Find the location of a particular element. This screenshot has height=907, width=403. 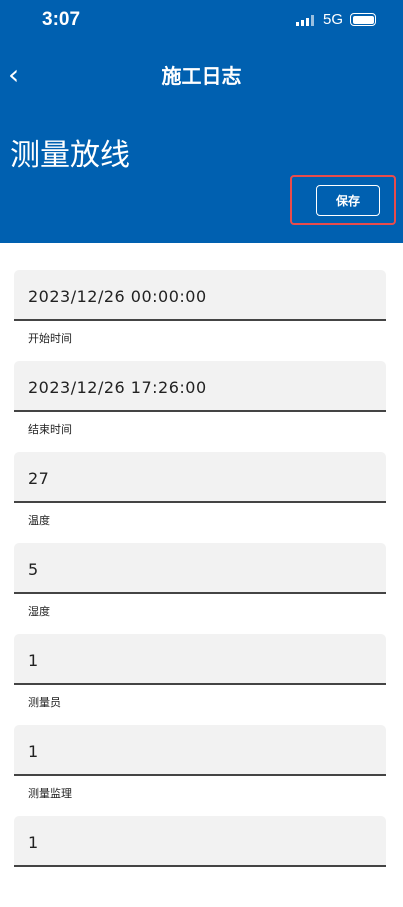

network-label: 5G is located at coordinates (333, 19).